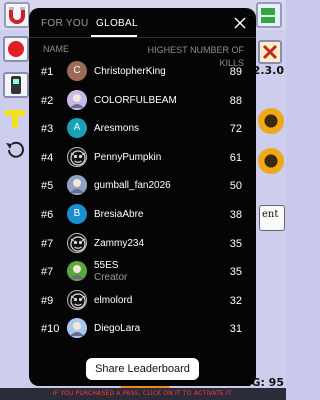  I want to click on rank-label: #5, so click(47, 186).